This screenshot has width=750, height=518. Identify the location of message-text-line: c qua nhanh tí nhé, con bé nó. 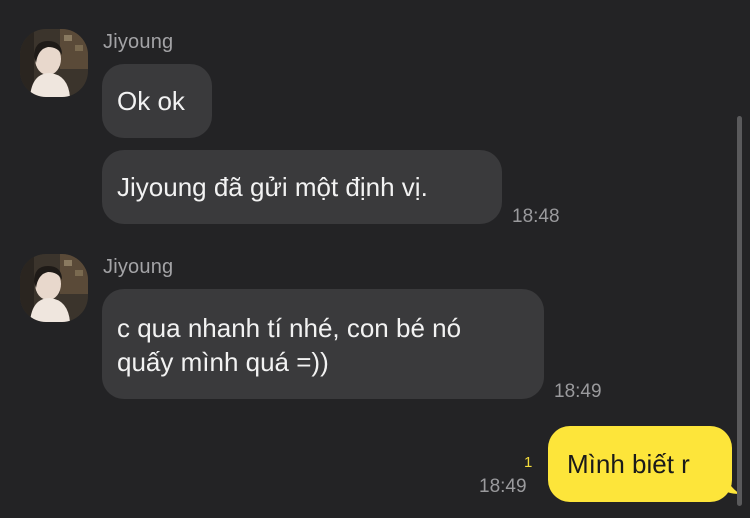
(289, 328).